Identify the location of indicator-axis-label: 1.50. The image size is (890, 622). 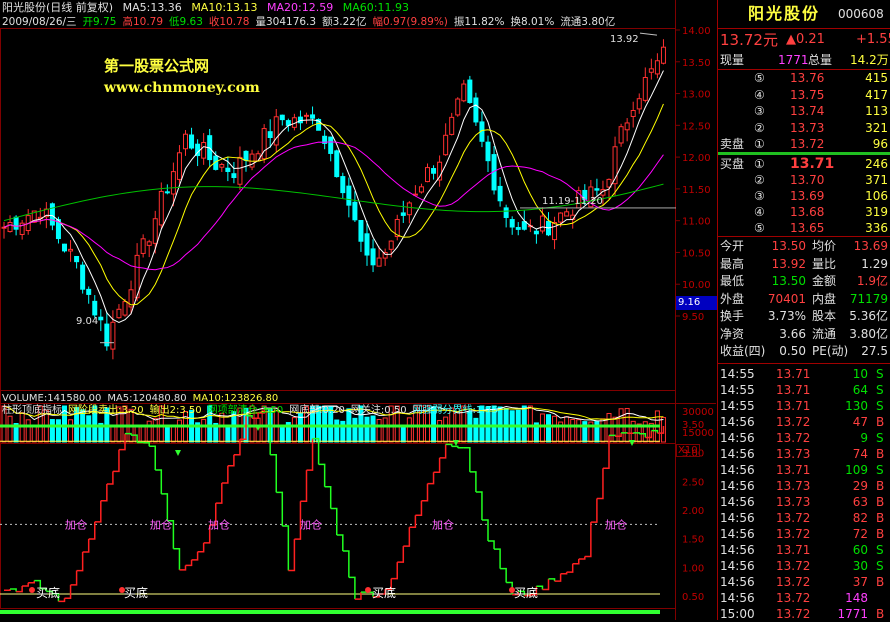
(693, 540).